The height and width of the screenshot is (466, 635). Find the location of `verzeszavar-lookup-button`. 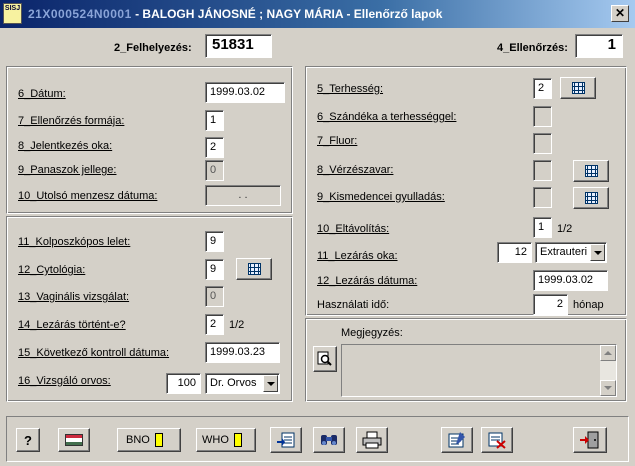

verzeszavar-lookup-button is located at coordinates (591, 171).